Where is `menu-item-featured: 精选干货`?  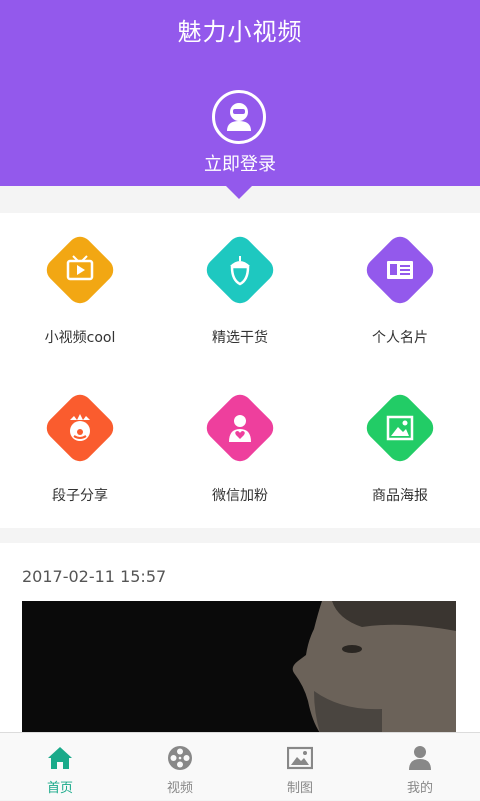
menu-item-featured: 精选干货 is located at coordinates (240, 292).